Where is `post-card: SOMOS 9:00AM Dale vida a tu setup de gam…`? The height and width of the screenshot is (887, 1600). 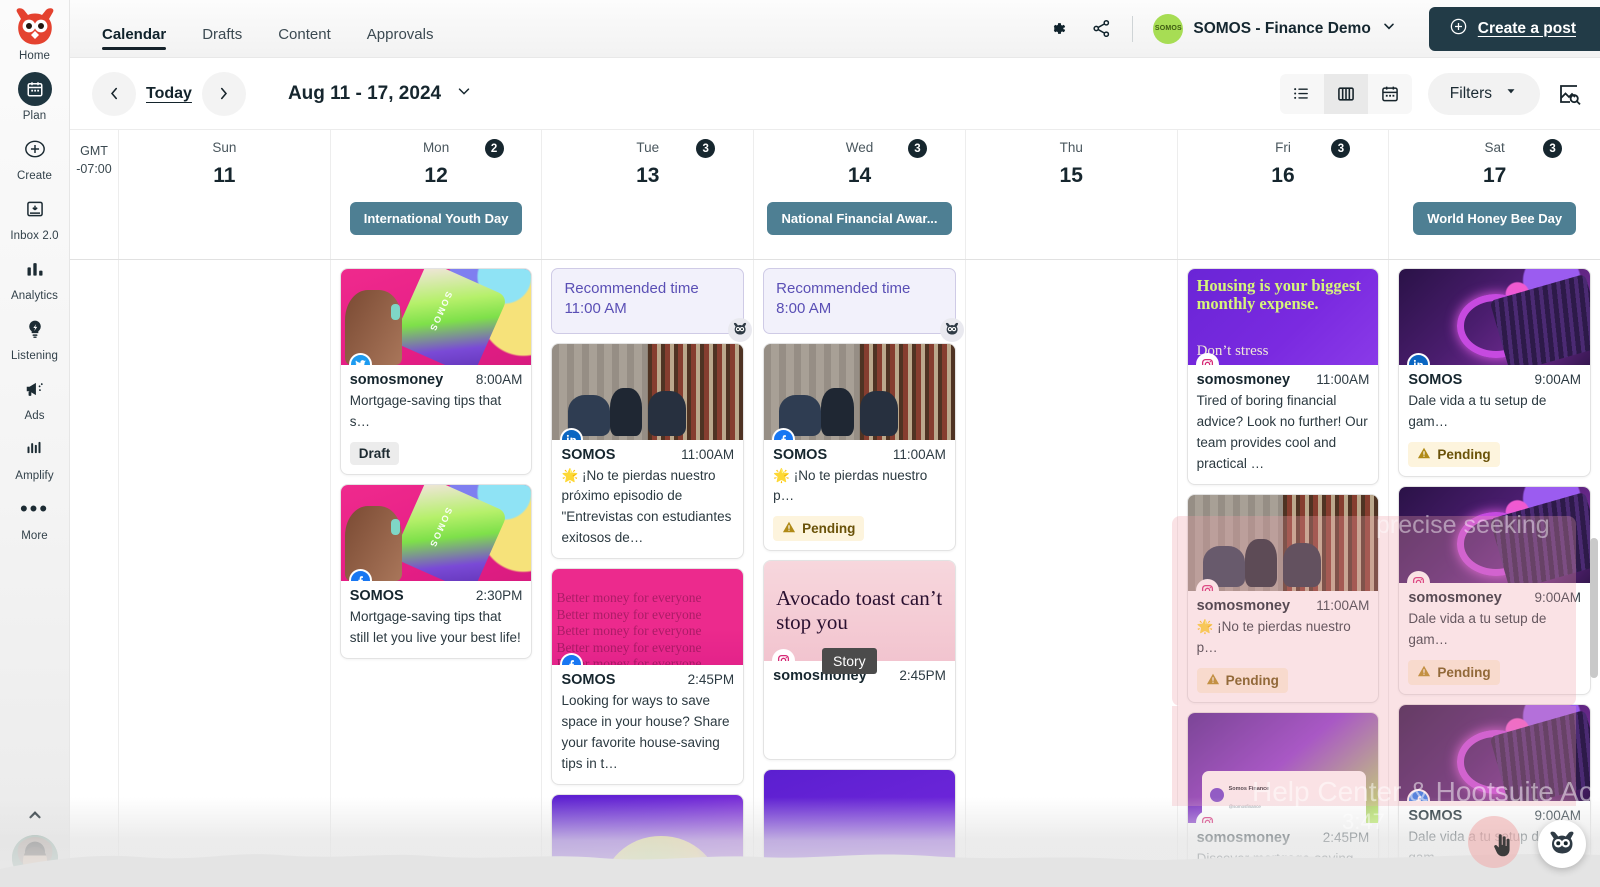 post-card: SOMOS 9:00AM Dale vida a tu setup de gam… is located at coordinates (1495, 372).